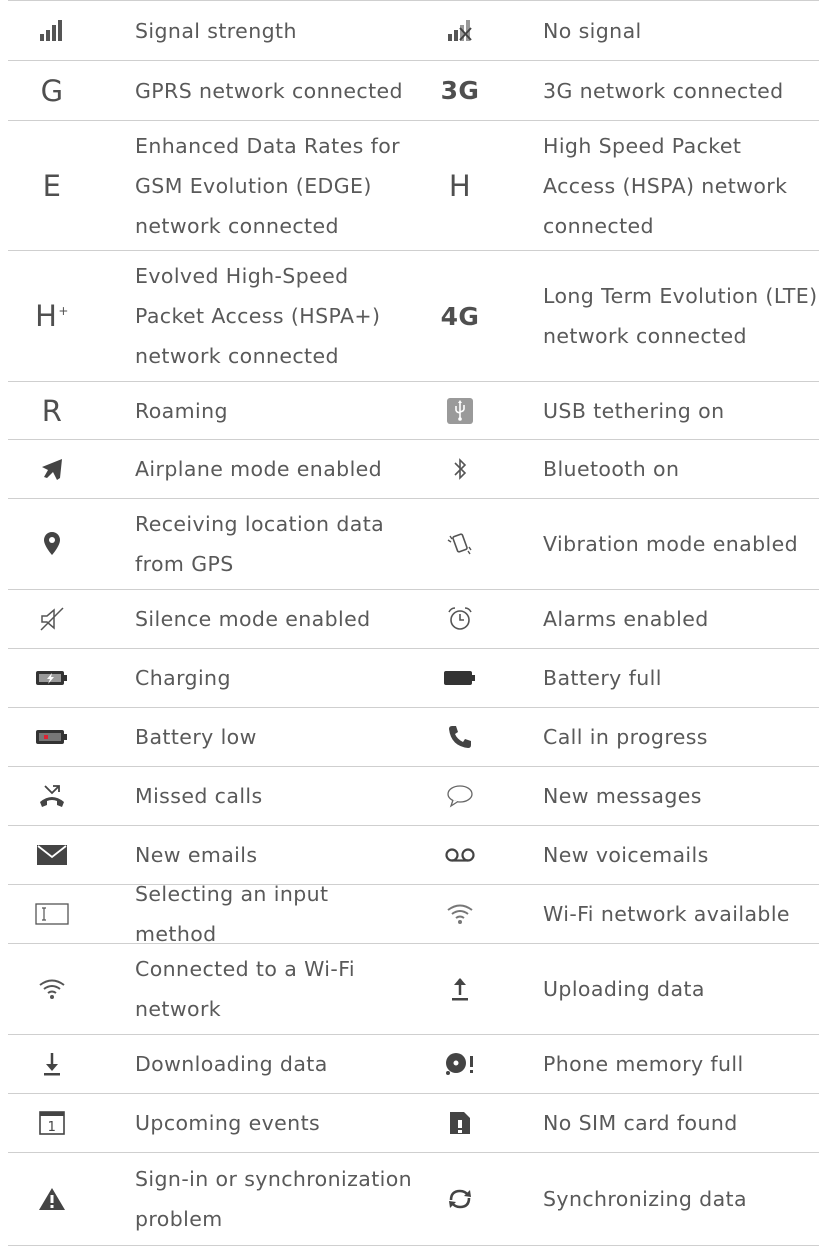 The height and width of the screenshot is (1246, 819). What do you see at coordinates (199, 796) in the screenshot?
I see `icon-description: Missed calls` at bounding box center [199, 796].